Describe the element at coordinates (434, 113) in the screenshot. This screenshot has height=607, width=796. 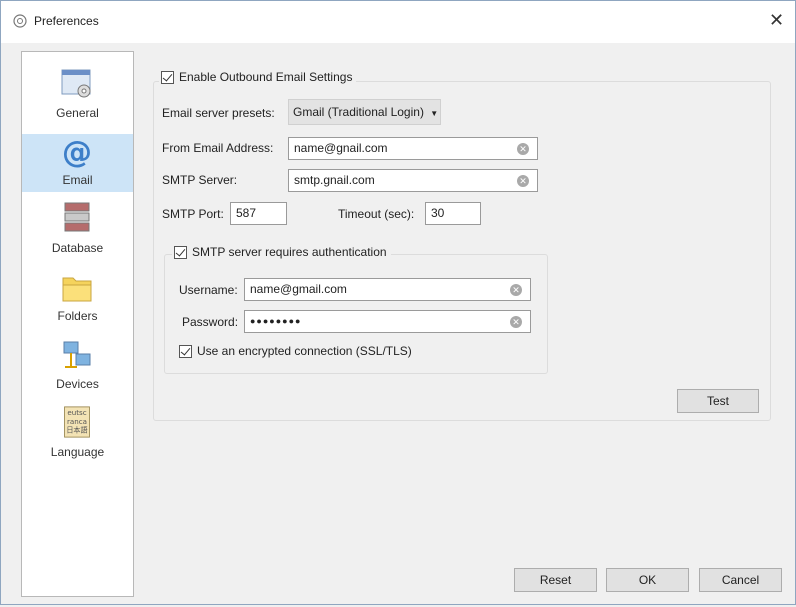
I see `chevron-down-icon: ▼` at that location.